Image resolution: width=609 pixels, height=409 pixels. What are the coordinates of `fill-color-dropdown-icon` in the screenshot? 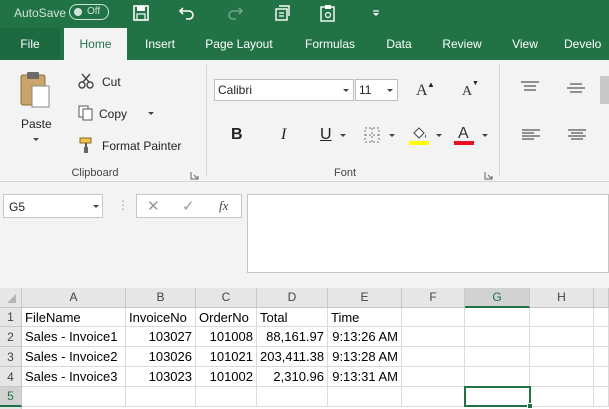 It's located at (439, 135).